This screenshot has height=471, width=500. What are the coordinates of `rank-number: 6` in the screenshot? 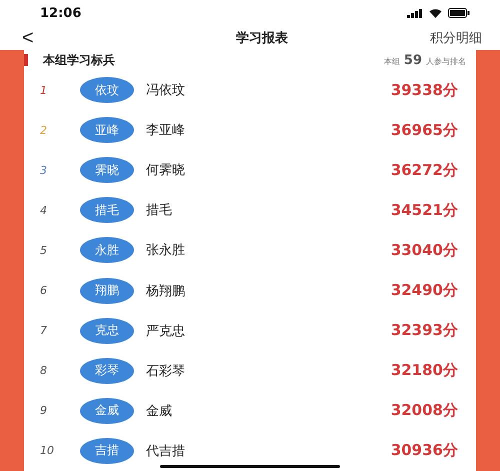 It's located at (44, 291).